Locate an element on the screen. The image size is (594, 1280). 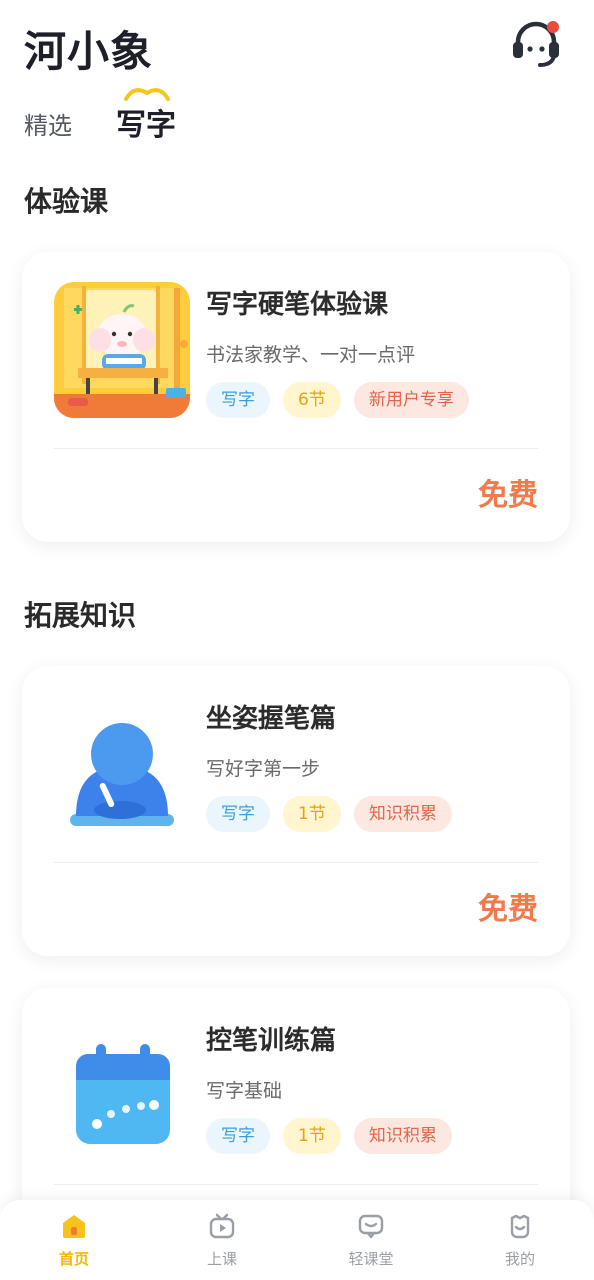
bottom-navigation: 首页 上课 轻课堂 我的 is located at coordinates (297, 1240).